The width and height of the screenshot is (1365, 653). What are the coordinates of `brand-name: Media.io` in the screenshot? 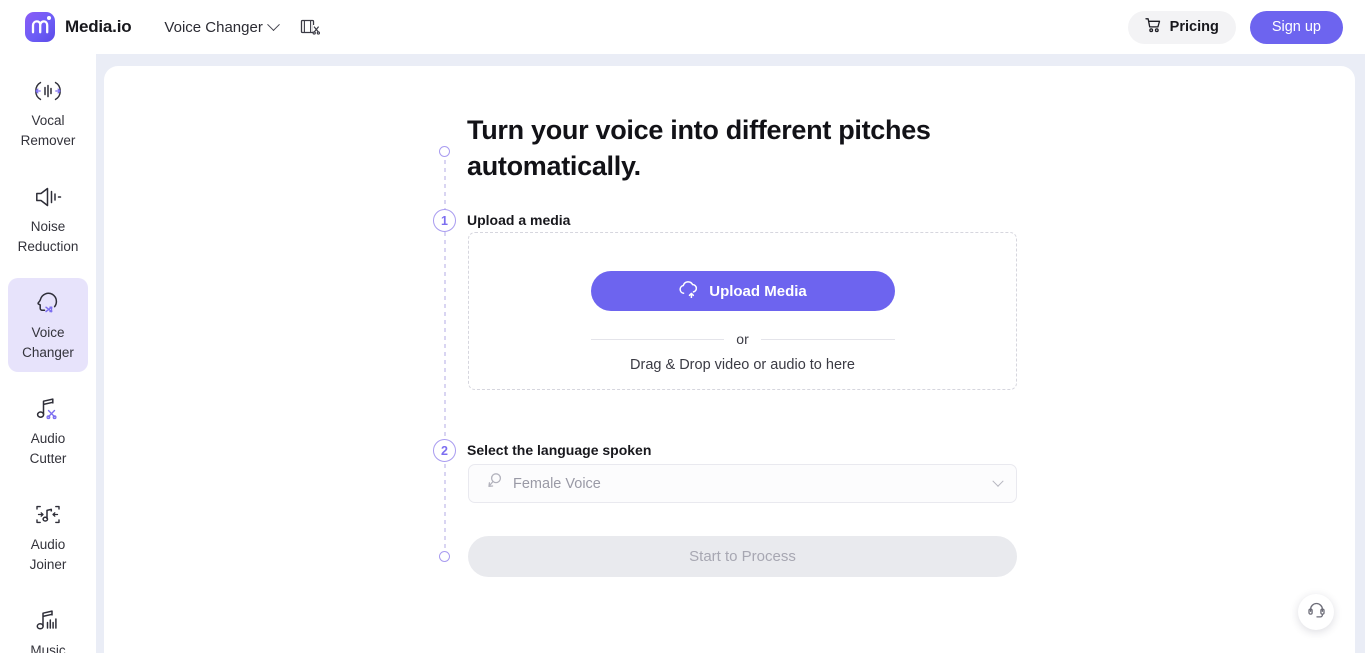 It's located at (98, 26).